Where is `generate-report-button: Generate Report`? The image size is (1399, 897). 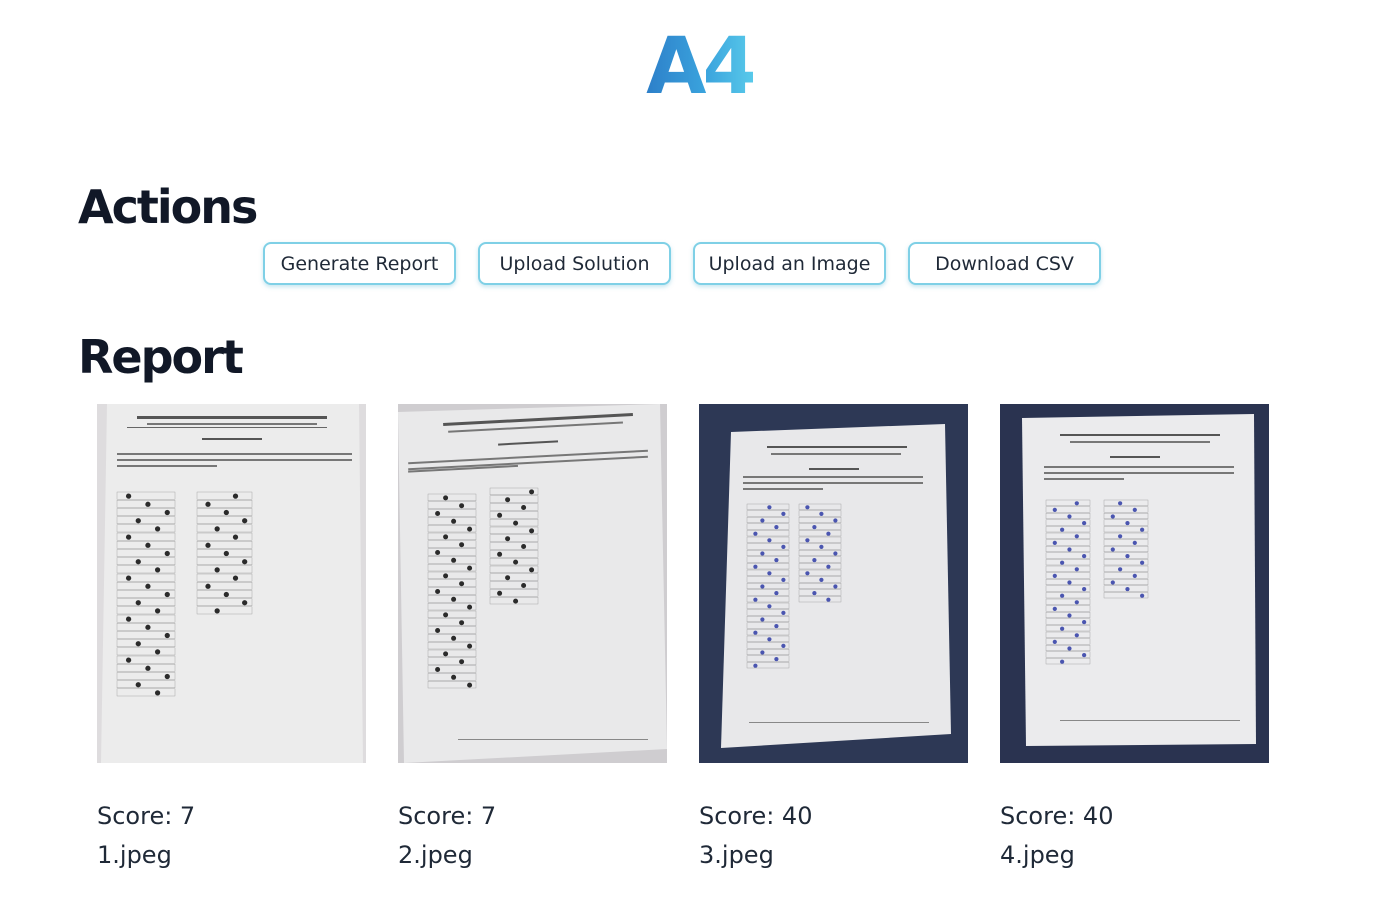
generate-report-button: Generate Report is located at coordinates (359, 263).